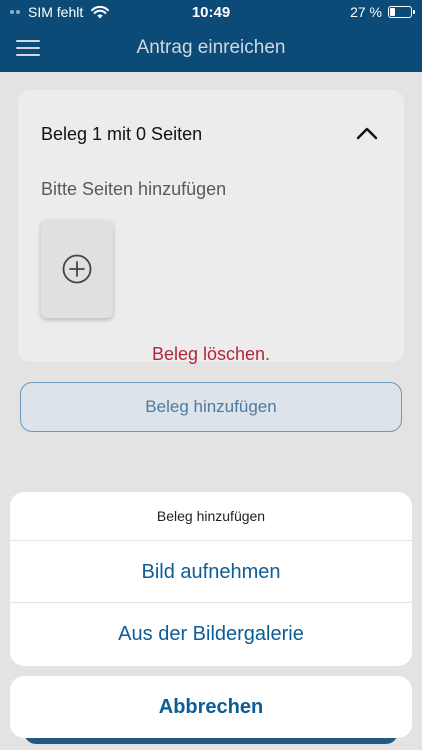 The height and width of the screenshot is (750, 422). I want to click on battery-icon, so click(401, 12).